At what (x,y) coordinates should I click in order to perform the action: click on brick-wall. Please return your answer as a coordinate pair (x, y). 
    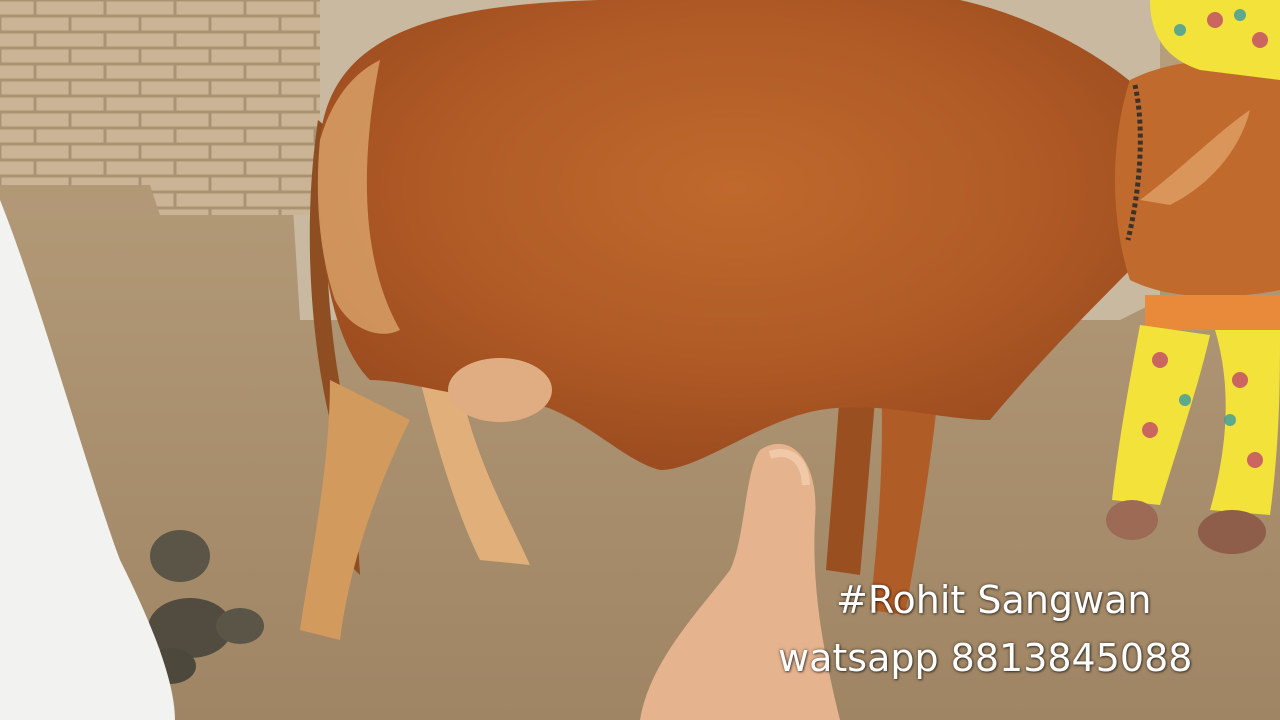
    Looking at the image, I should click on (160, 107).